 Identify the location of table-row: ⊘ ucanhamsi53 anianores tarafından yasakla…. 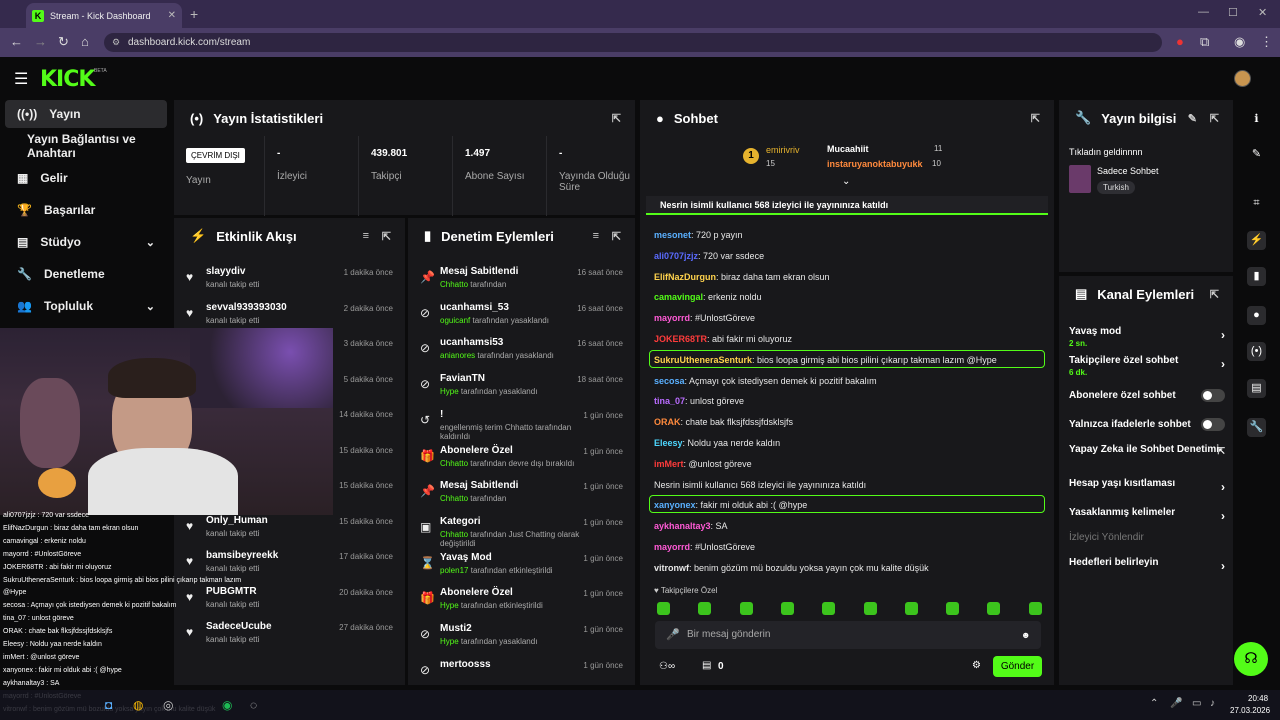
(521, 347).